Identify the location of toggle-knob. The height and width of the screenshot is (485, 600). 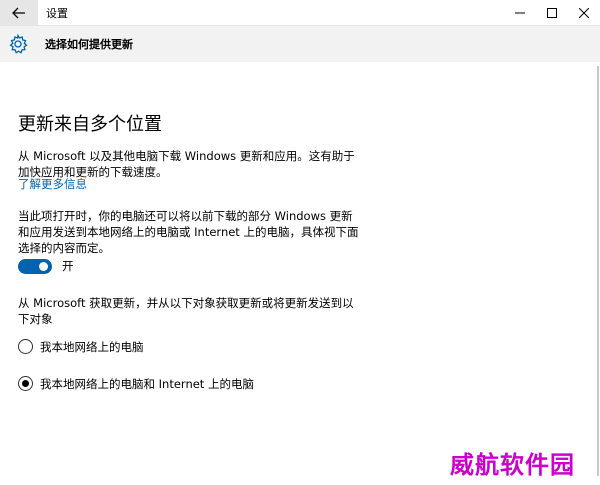
(43, 266).